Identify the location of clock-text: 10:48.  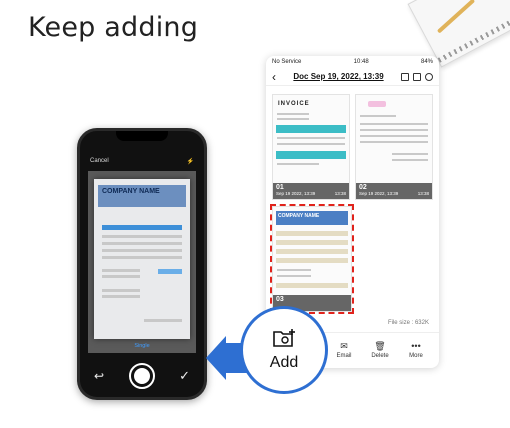
(361, 62).